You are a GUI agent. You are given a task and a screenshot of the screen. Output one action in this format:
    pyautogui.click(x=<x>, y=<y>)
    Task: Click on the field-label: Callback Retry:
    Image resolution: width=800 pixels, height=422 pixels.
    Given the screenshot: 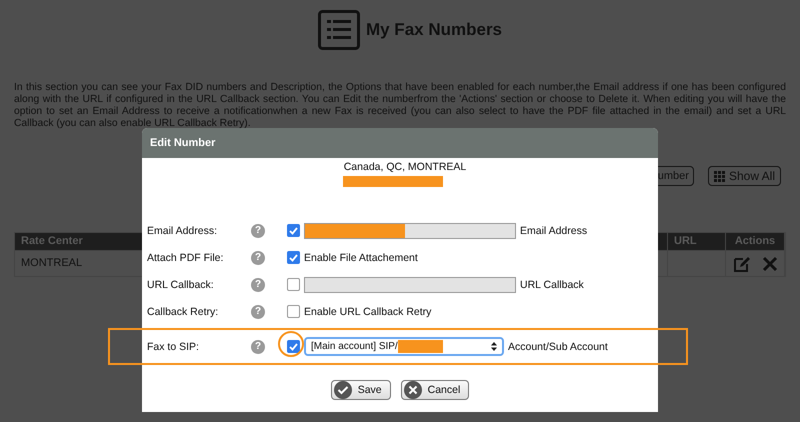 What is the action you would take?
    pyautogui.click(x=183, y=312)
    